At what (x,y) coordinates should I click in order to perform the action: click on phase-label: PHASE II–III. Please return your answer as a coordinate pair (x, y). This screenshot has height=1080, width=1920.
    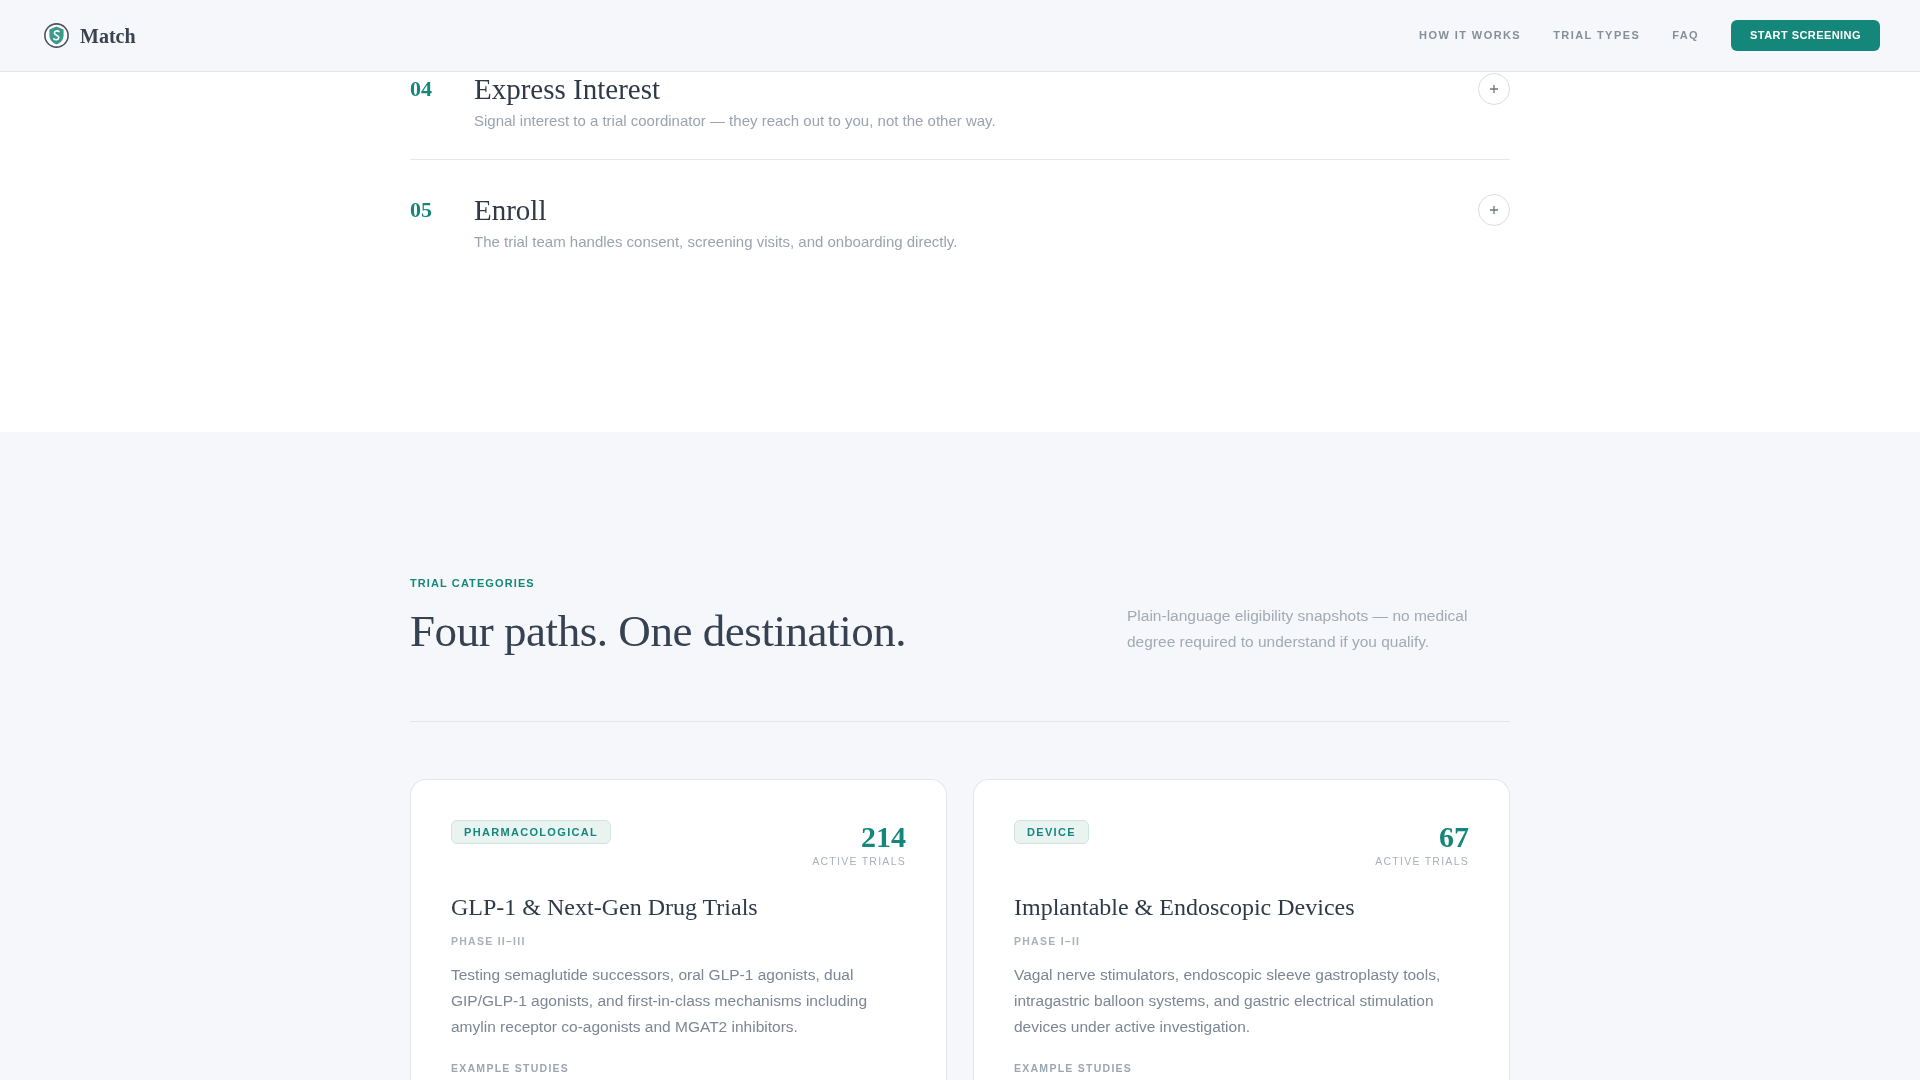
    Looking at the image, I should click on (489, 941).